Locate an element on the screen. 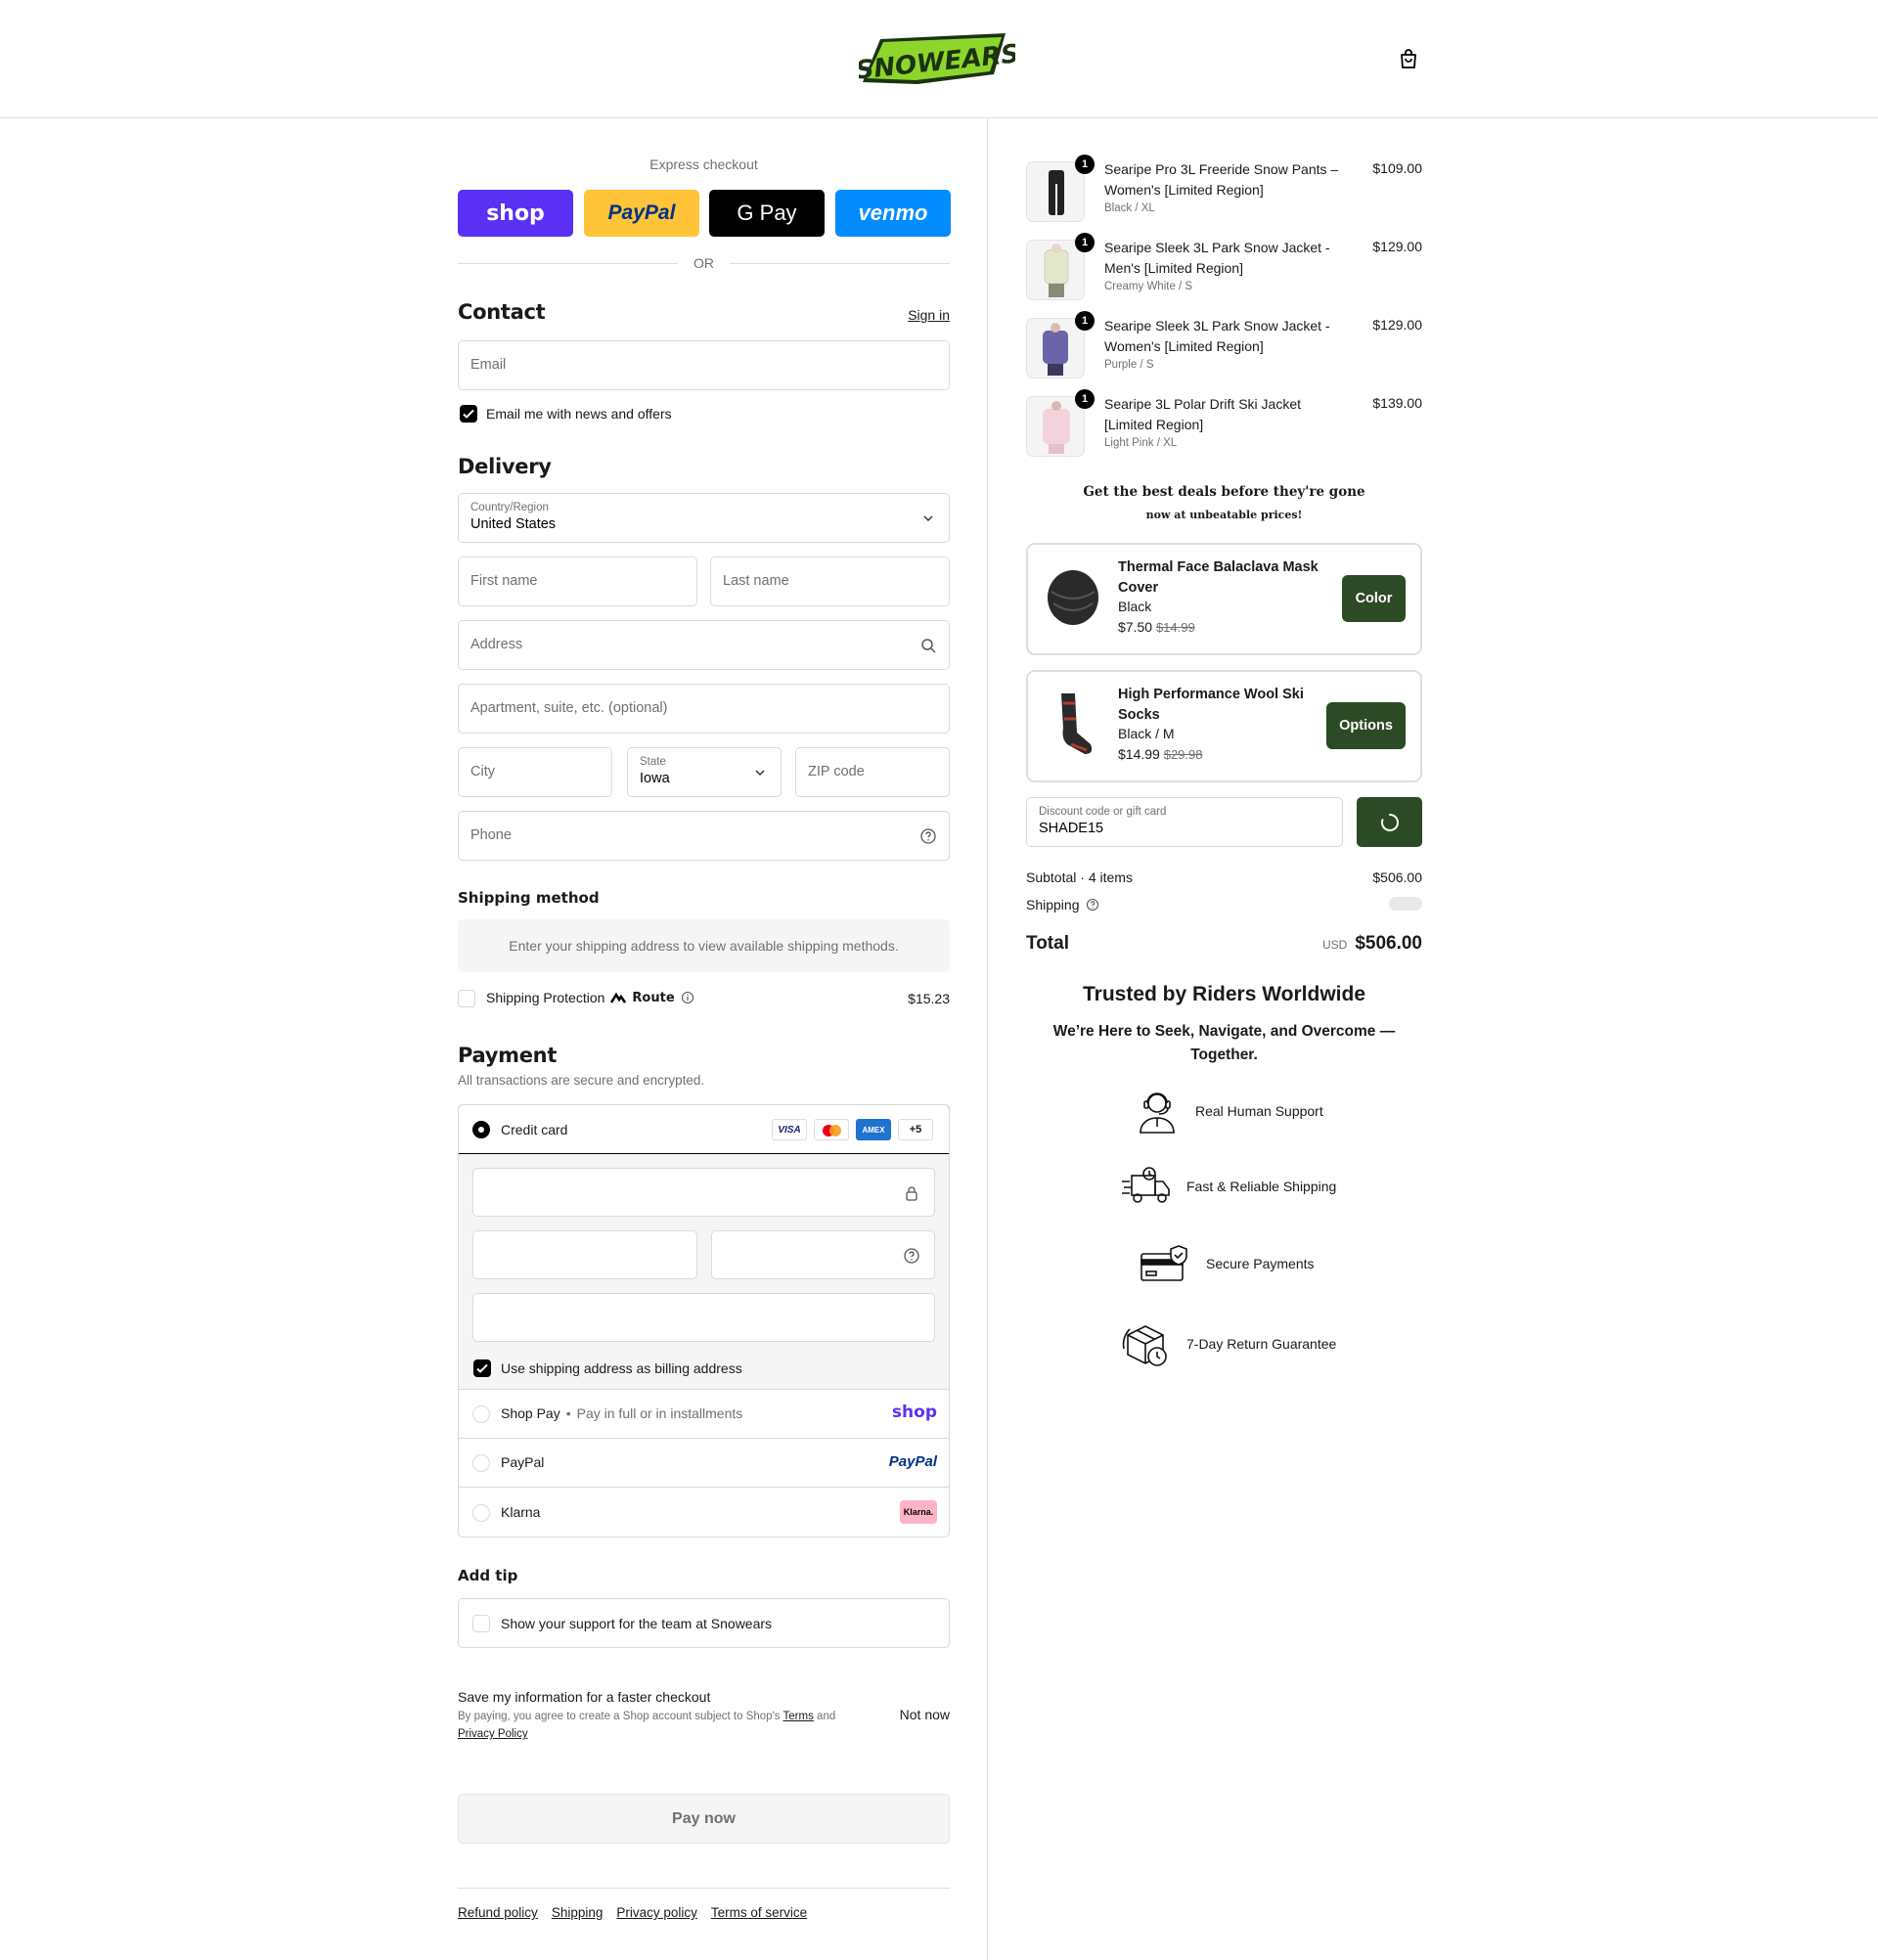 The height and width of the screenshot is (1960, 1878). klarna-logo: Klarna. is located at coordinates (918, 1512).